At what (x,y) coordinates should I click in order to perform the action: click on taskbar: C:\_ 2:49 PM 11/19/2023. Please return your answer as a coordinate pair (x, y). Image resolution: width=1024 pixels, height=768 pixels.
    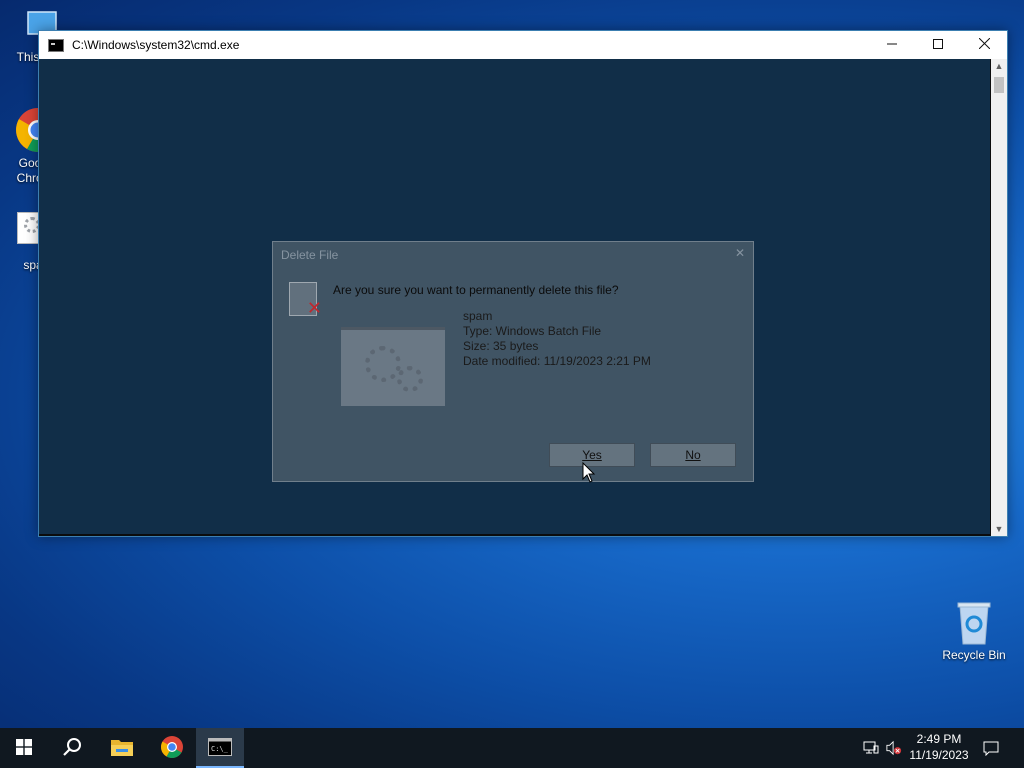
    Looking at the image, I should click on (512, 748).